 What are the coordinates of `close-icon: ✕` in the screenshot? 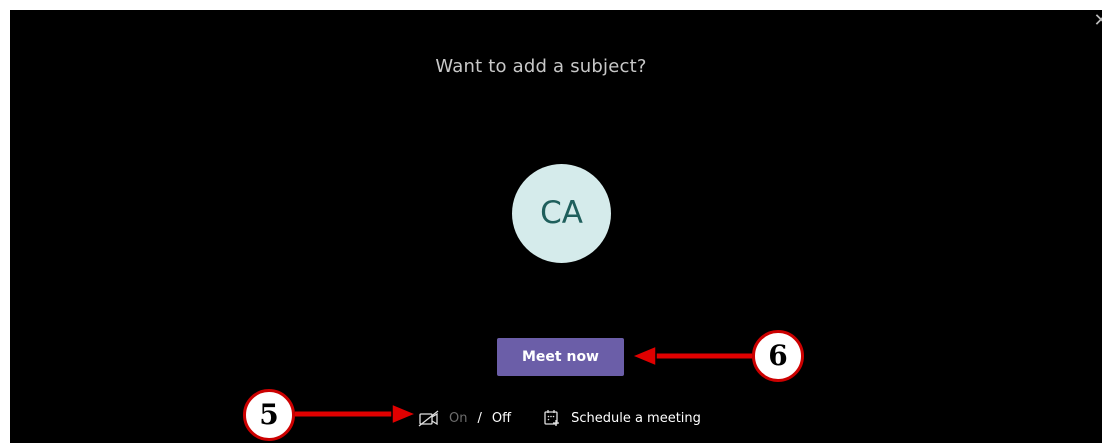 It's located at (1096, 21).